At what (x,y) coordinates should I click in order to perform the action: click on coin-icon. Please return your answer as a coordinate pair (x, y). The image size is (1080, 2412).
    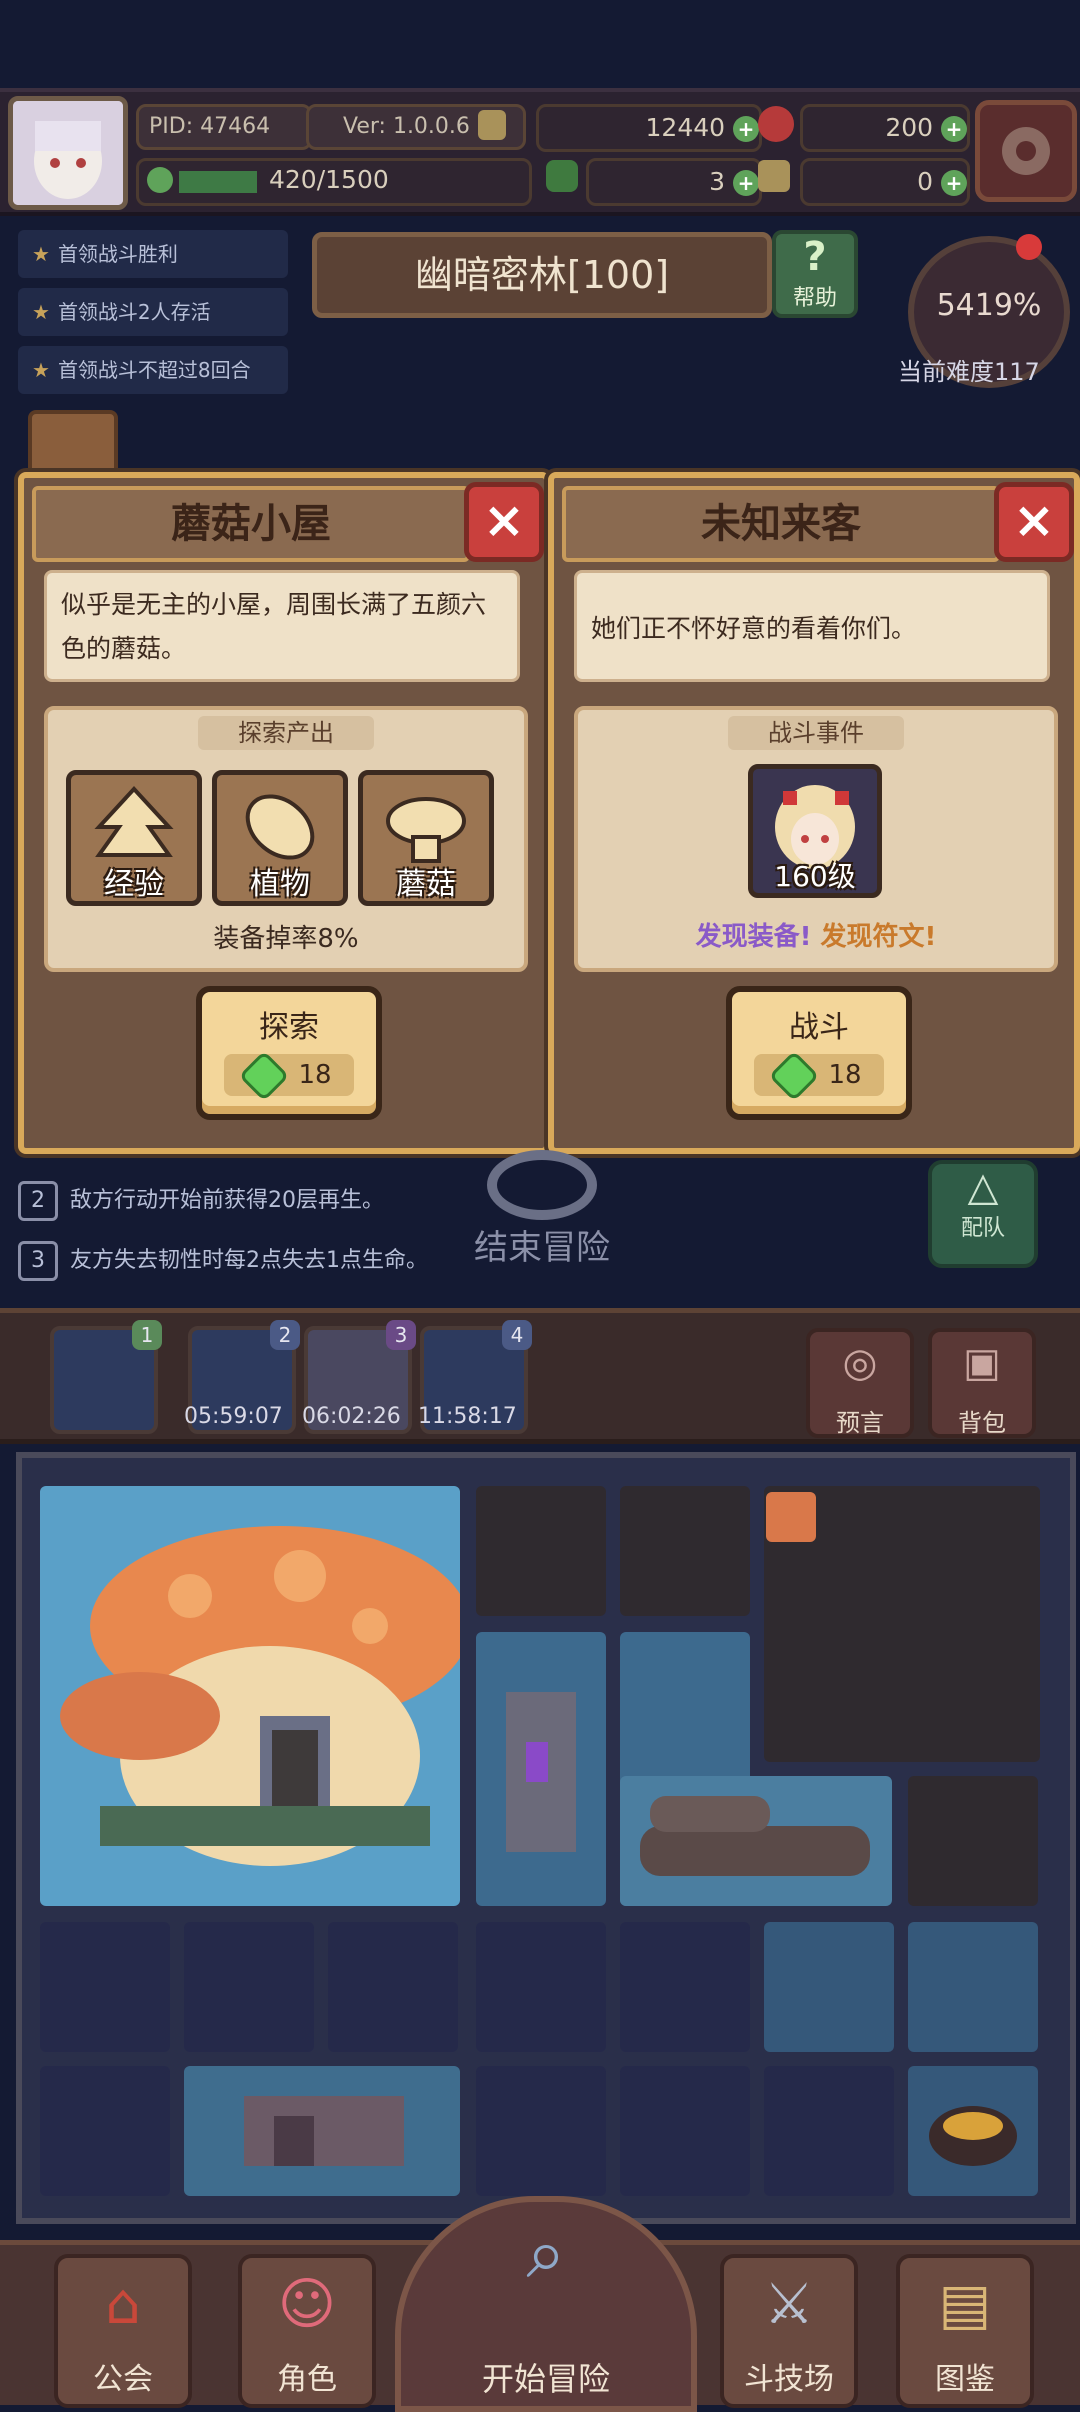
    Looking at the image, I should click on (492, 125).